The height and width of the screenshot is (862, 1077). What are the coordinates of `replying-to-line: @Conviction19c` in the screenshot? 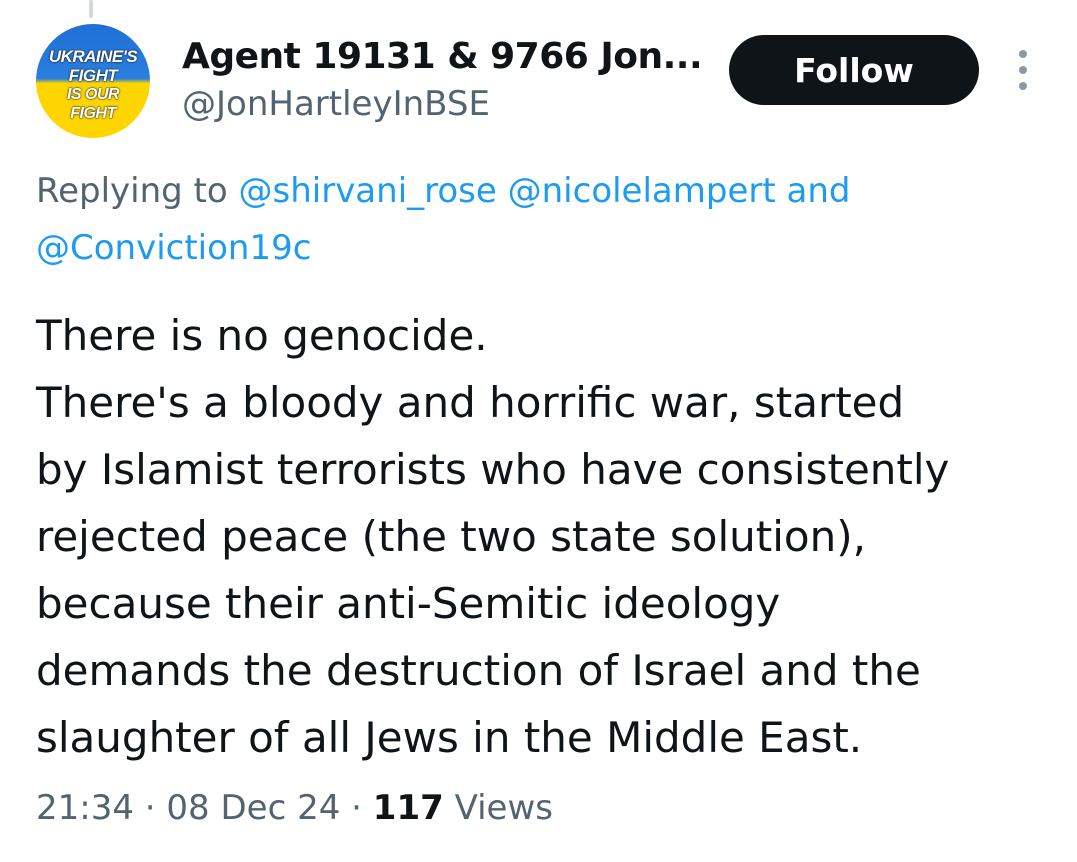 It's located at (173, 248).